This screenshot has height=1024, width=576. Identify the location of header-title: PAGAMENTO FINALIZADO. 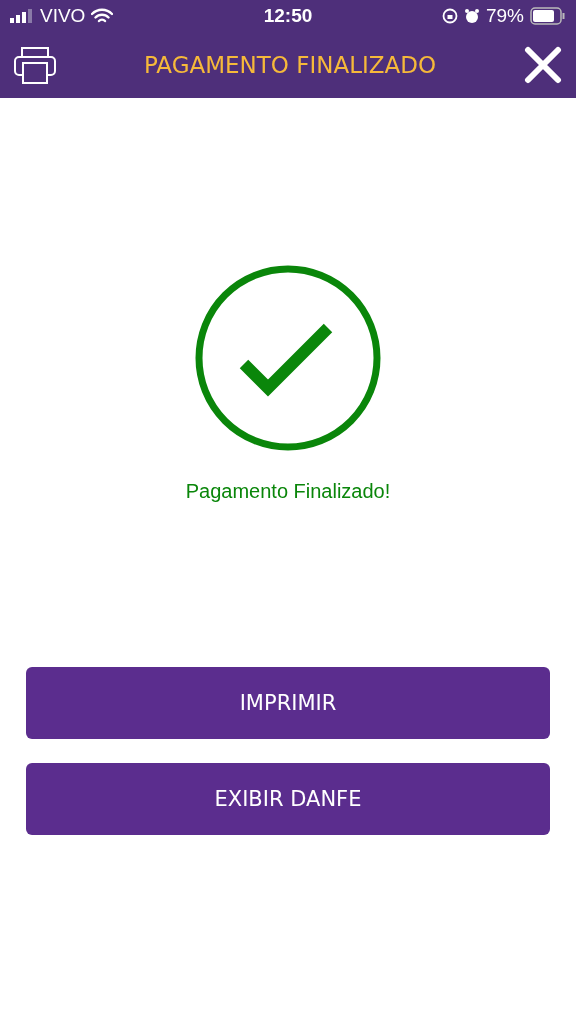
(290, 65).